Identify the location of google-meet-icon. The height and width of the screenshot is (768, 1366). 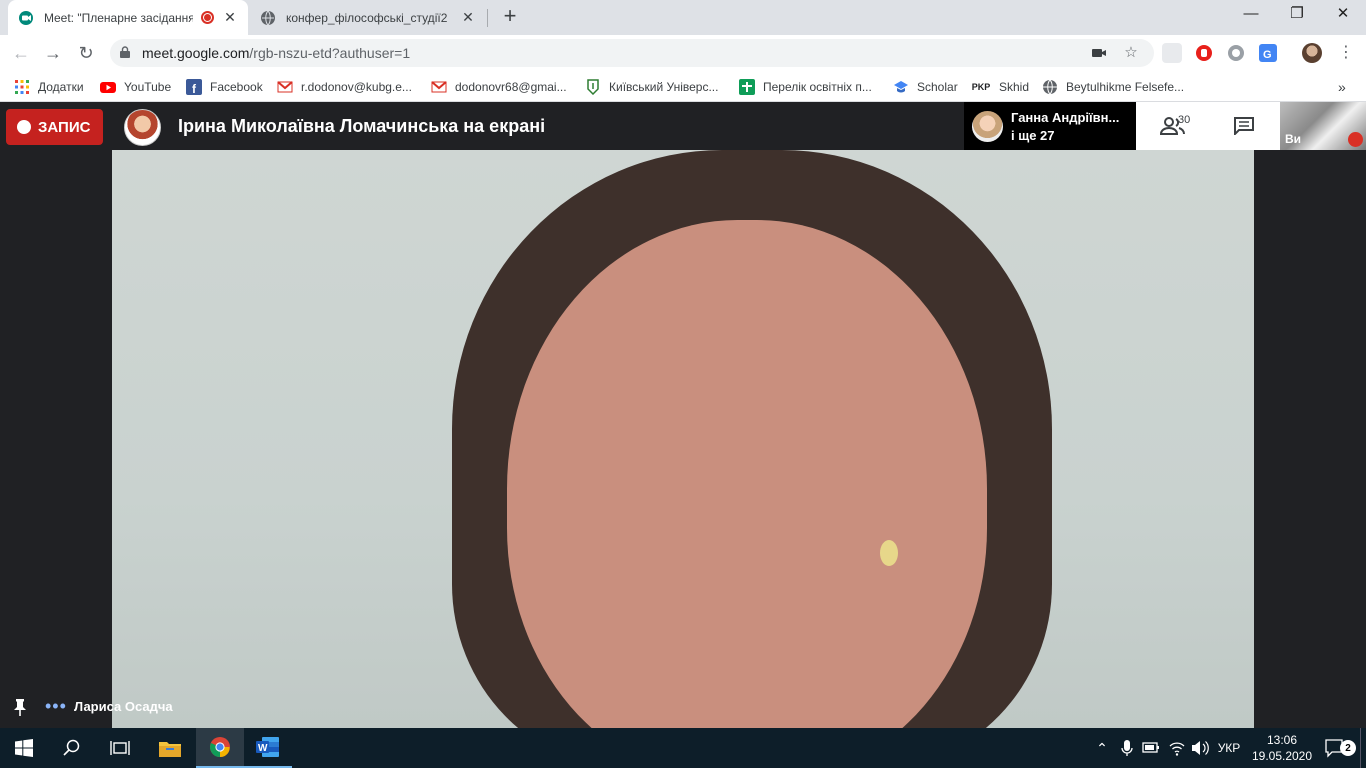
(26, 17).